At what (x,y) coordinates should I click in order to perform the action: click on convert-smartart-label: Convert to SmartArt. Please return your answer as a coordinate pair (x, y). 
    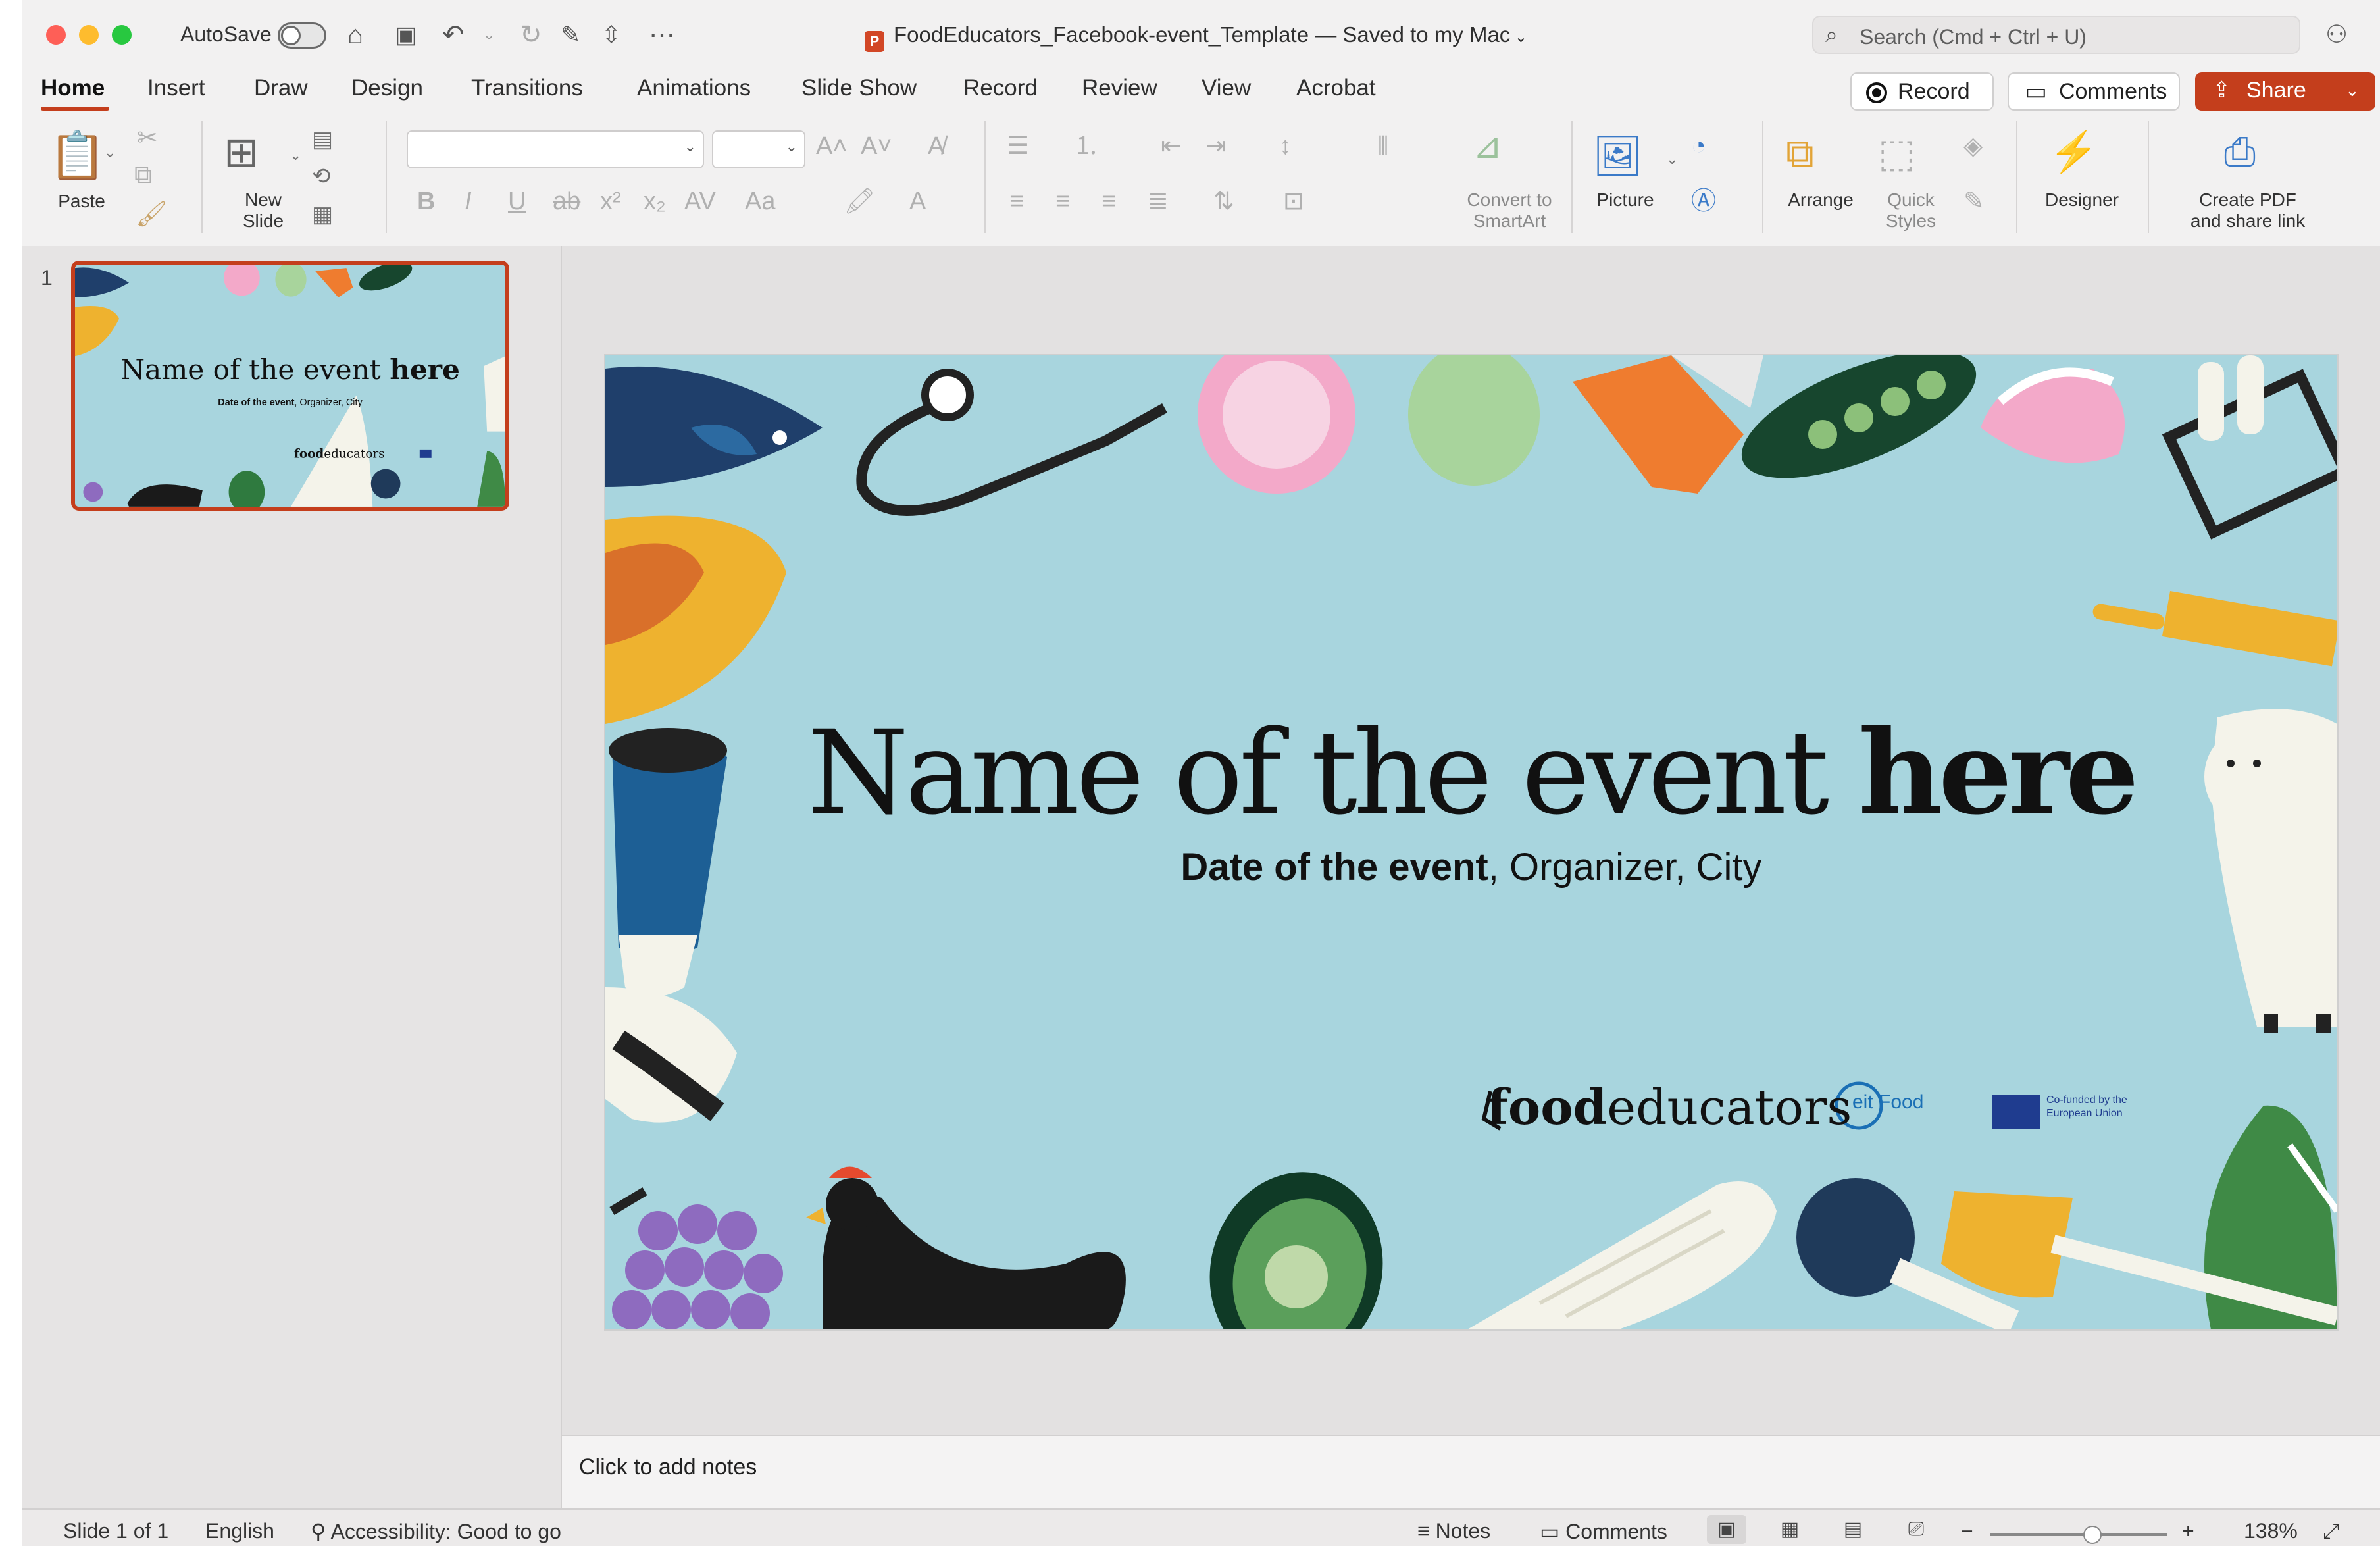
    Looking at the image, I should click on (1509, 211).